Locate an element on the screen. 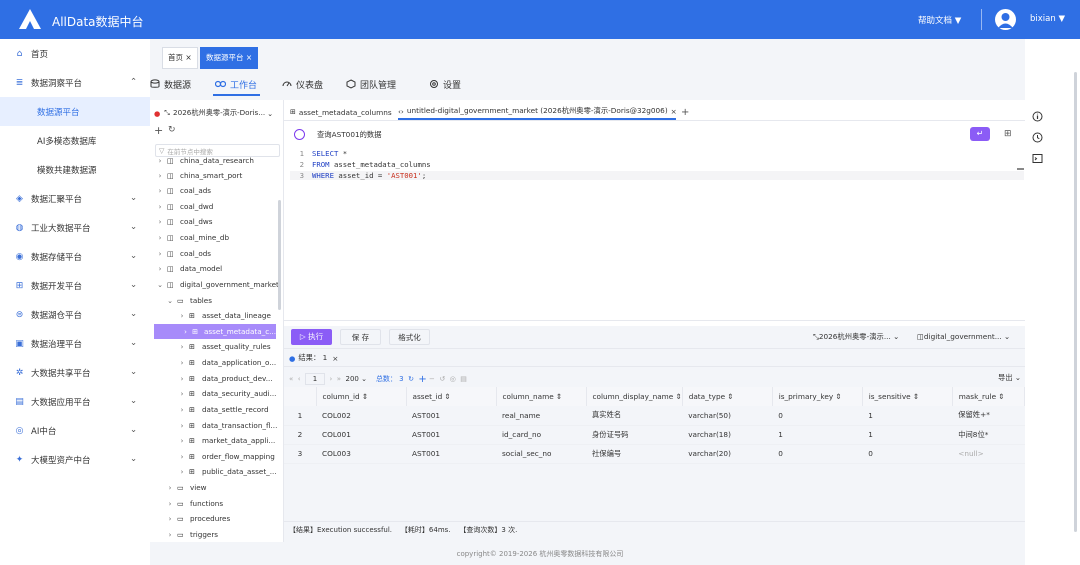 The image size is (1080, 565). tree-item-db: › ◫ china_smart_port is located at coordinates (217, 175).